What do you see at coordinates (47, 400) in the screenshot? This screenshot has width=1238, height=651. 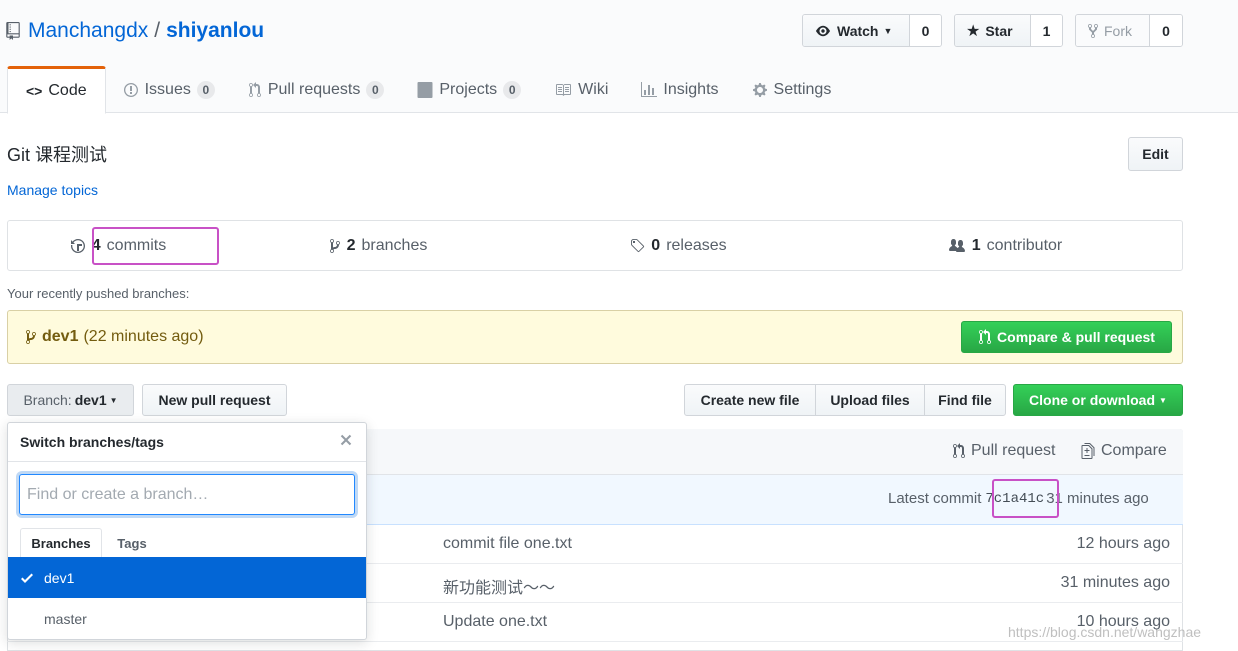 I see `branch-prefix: Branch:` at bounding box center [47, 400].